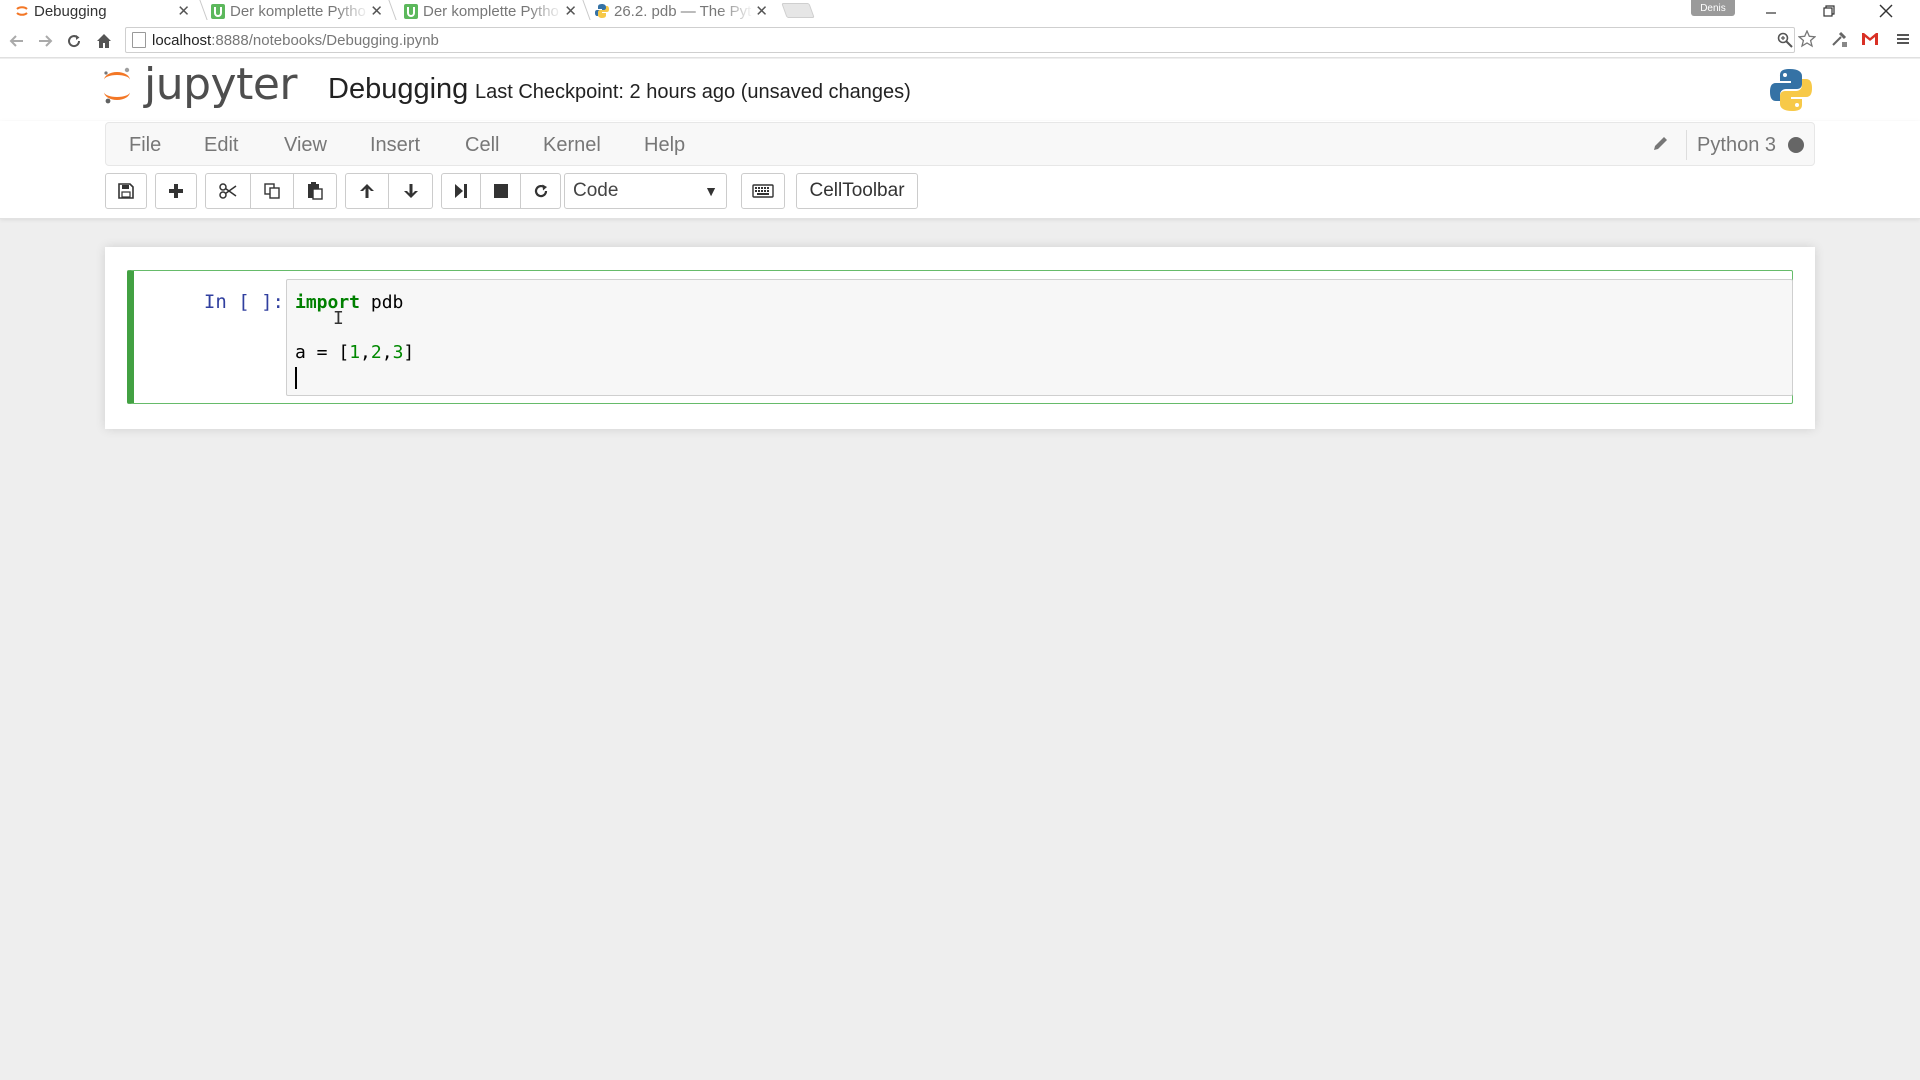  Describe the element at coordinates (482, 145) in the screenshot. I see `menu-cell: Cell` at that location.